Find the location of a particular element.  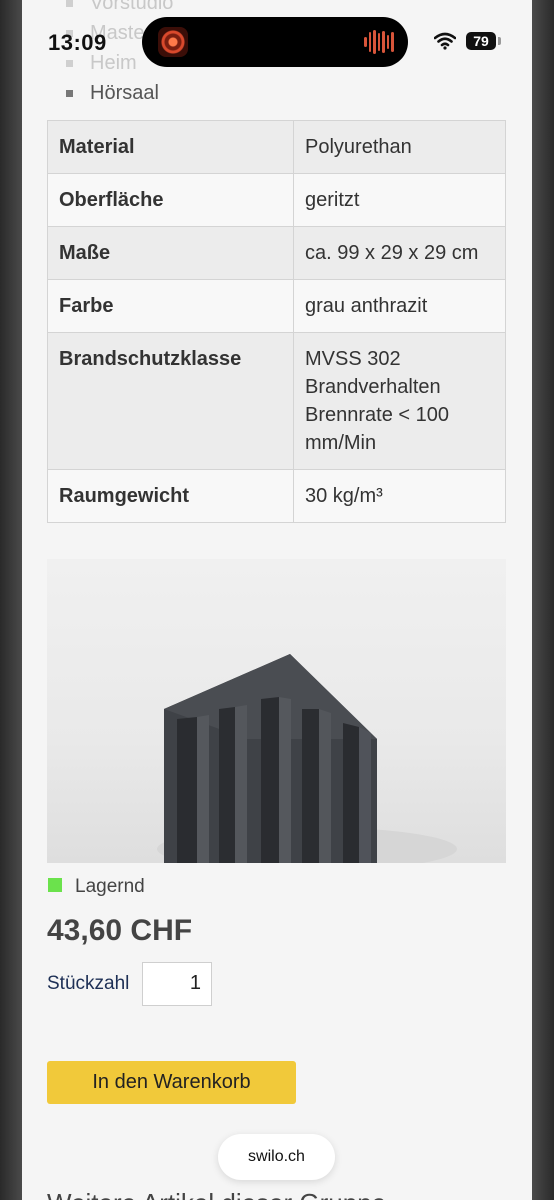

add-to-cart-button: In den Warenkorb is located at coordinates (171, 1082).